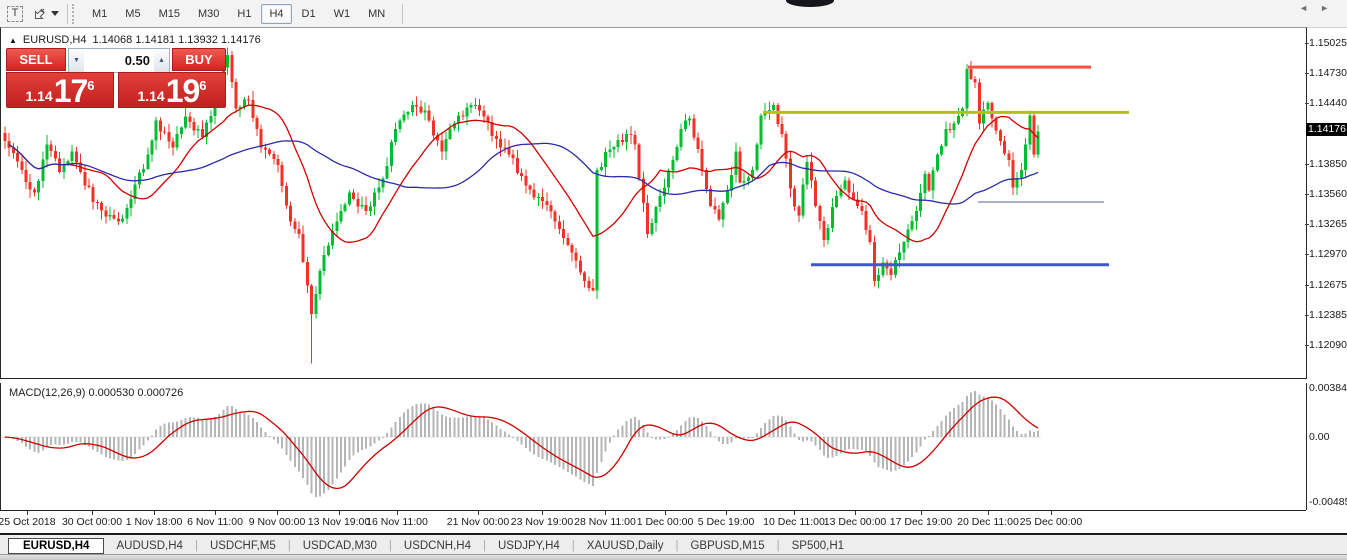 The width and height of the screenshot is (1347, 560). What do you see at coordinates (28, 522) in the screenshot?
I see `time-label: 25 Oct 2018` at bounding box center [28, 522].